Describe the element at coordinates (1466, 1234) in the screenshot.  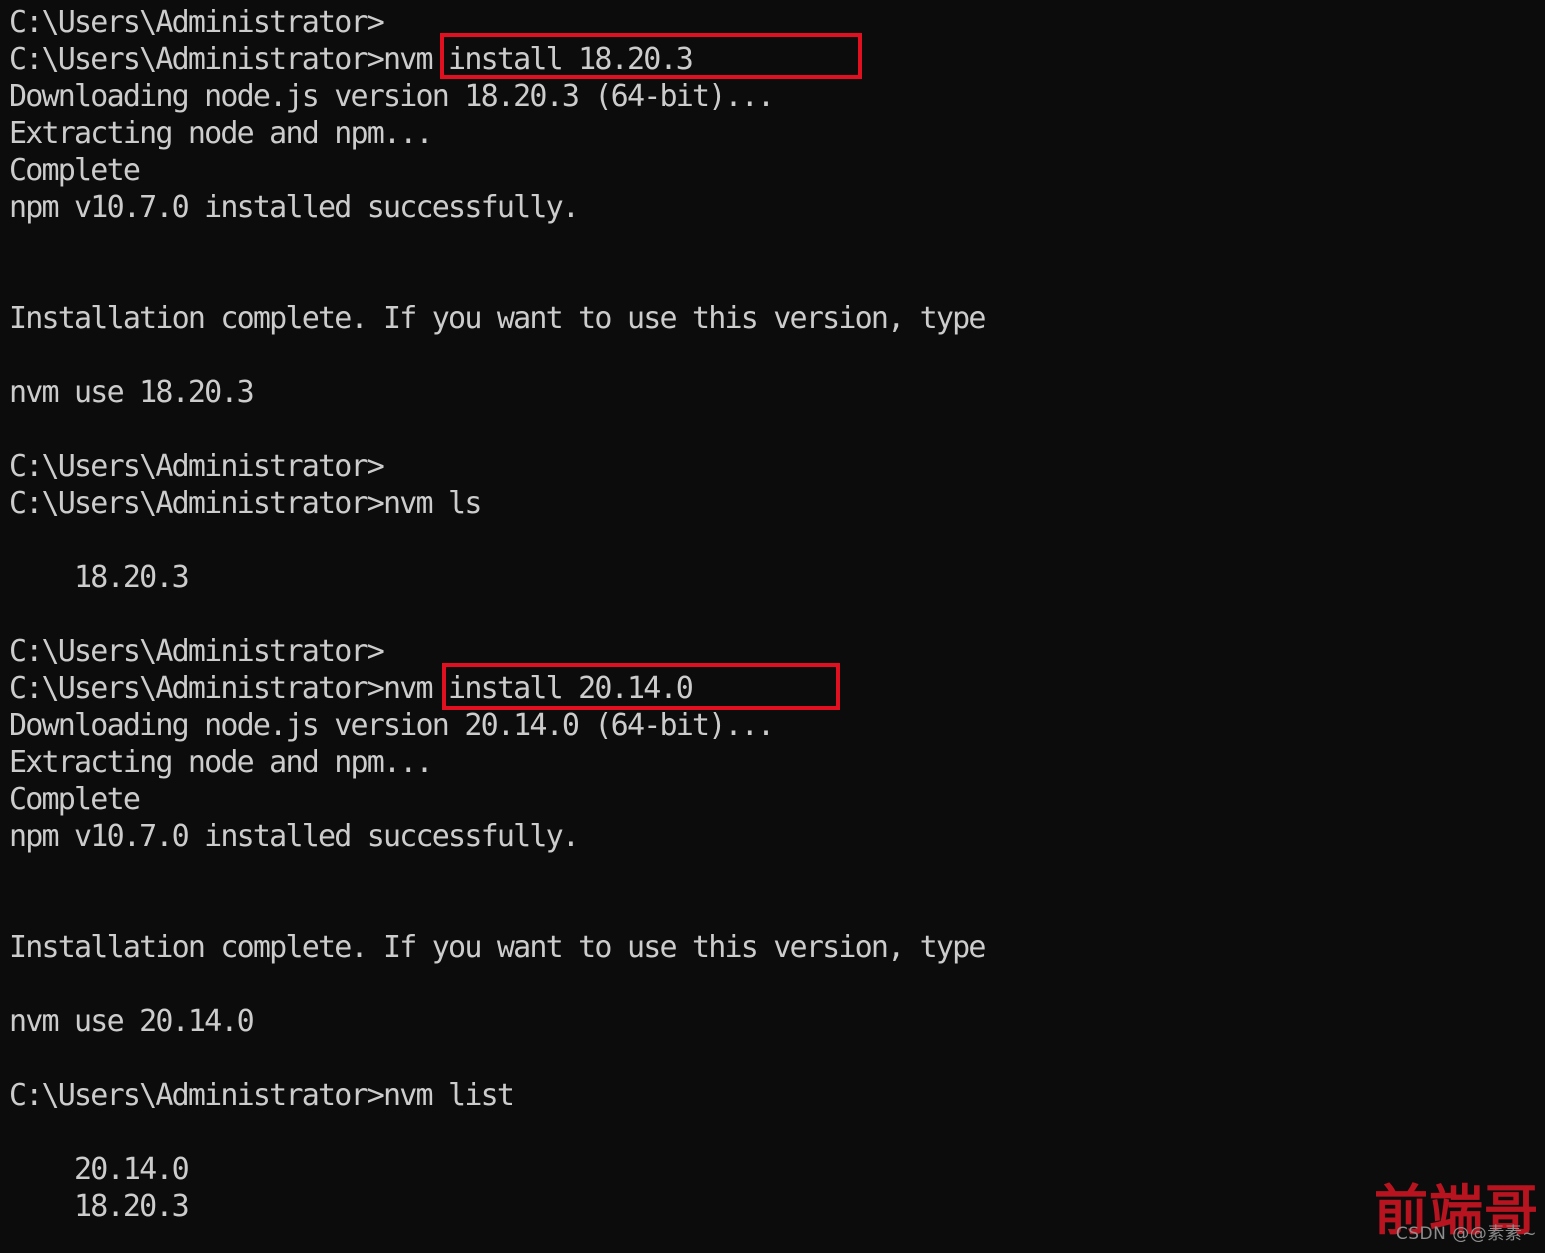
I see `watermark-sub-text: CSDN @@素素~` at that location.